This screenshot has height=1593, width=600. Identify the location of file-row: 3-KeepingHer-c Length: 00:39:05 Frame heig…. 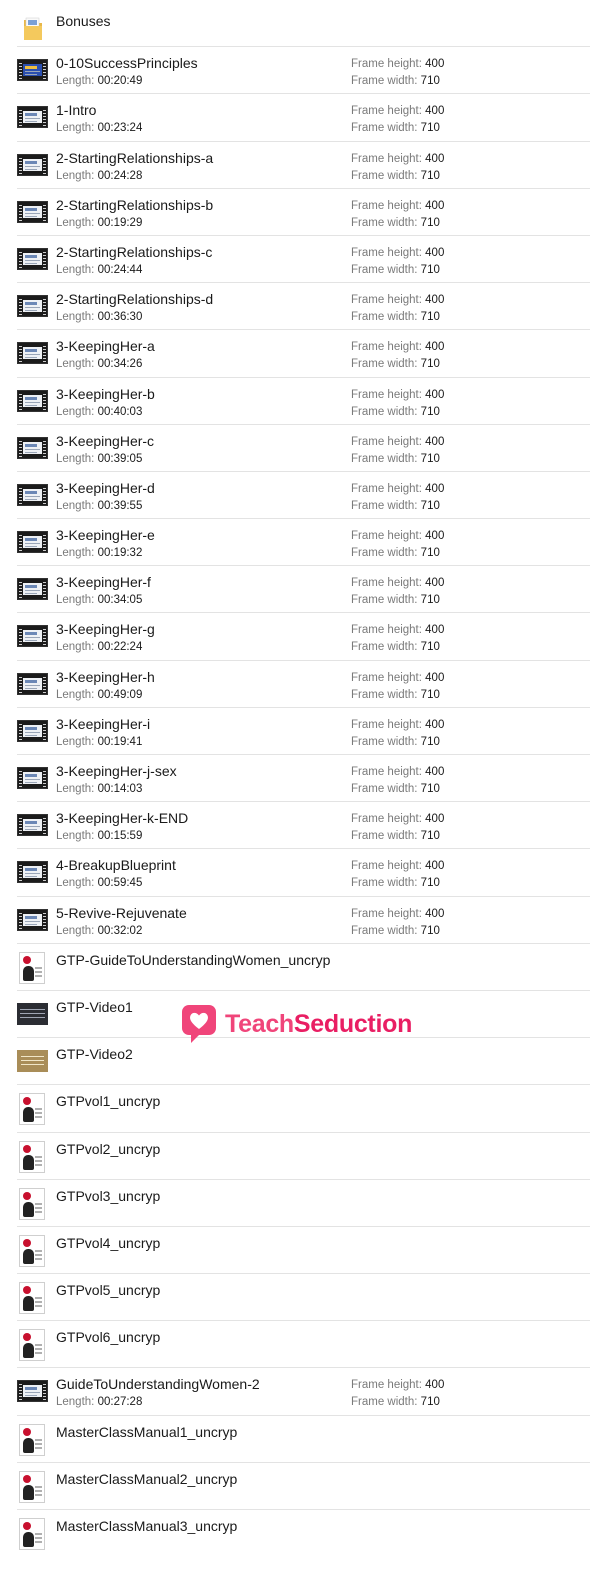
(300, 449).